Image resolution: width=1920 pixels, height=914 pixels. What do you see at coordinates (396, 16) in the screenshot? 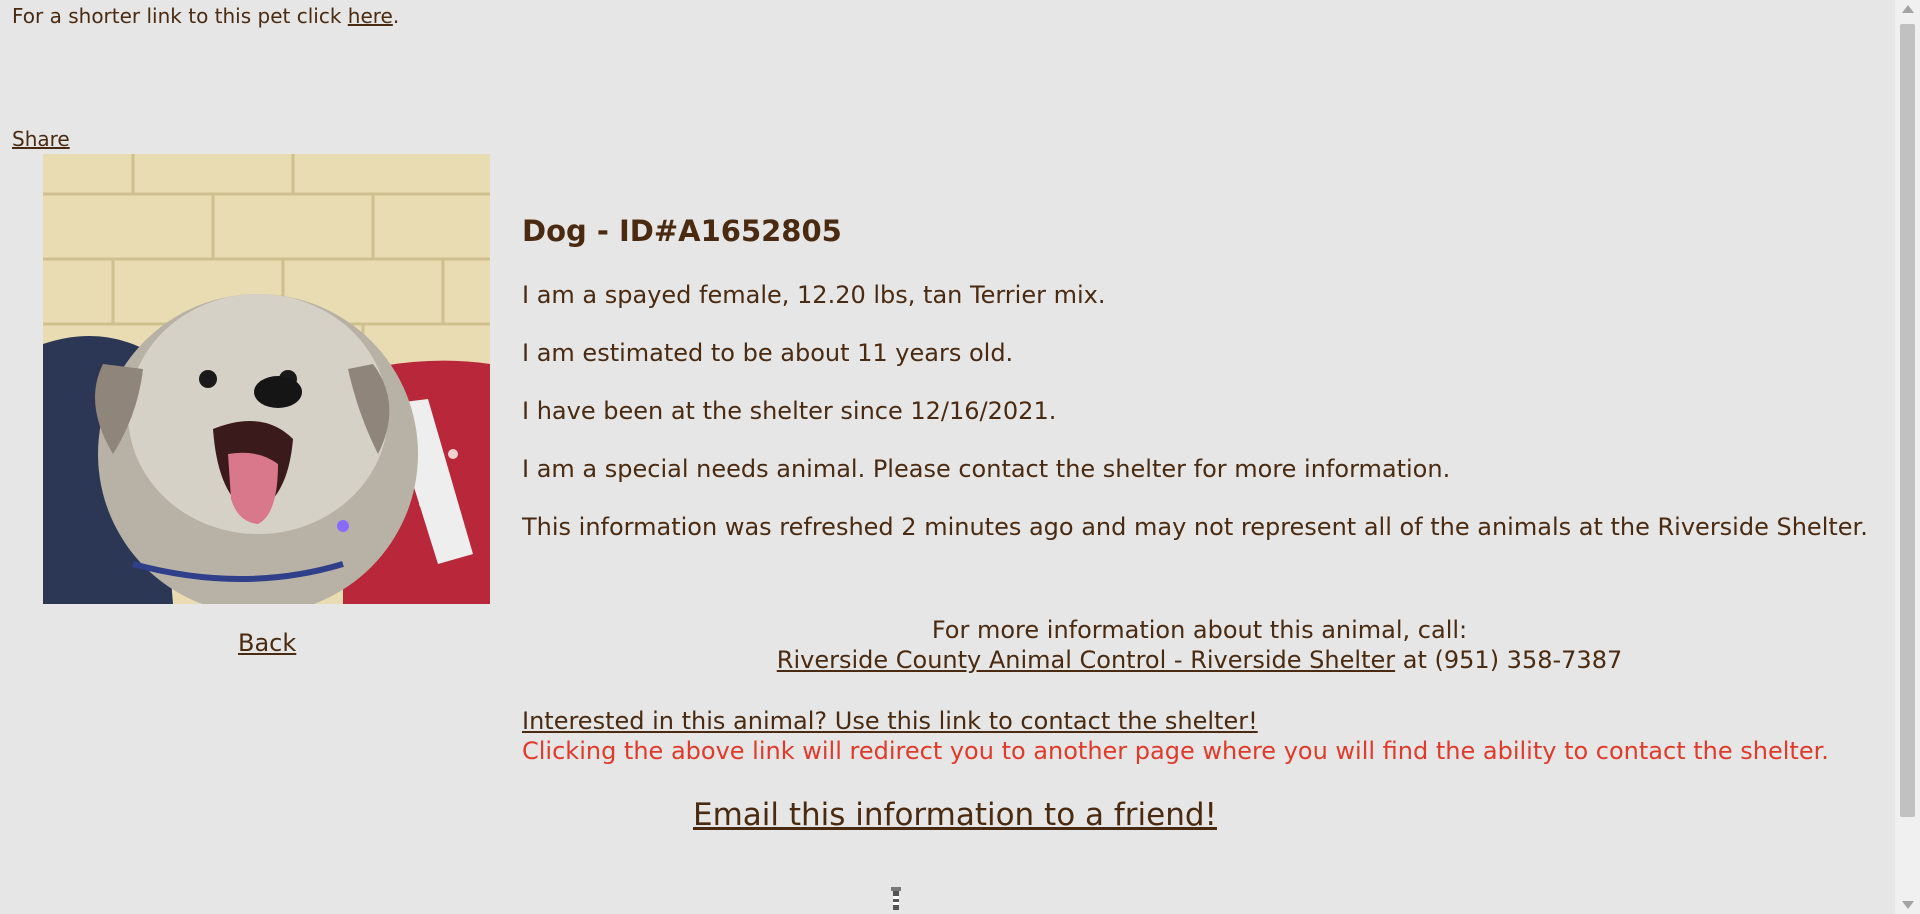
I see `shorter-link-suffix: .` at bounding box center [396, 16].